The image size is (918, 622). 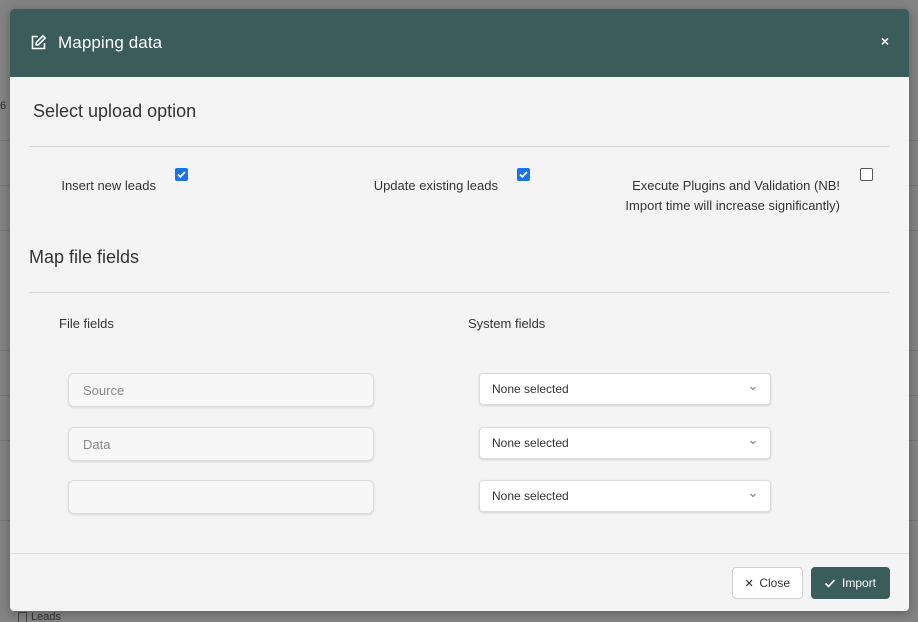 What do you see at coordinates (46, 616) in the screenshot?
I see `background-nav-label: Leads` at bounding box center [46, 616].